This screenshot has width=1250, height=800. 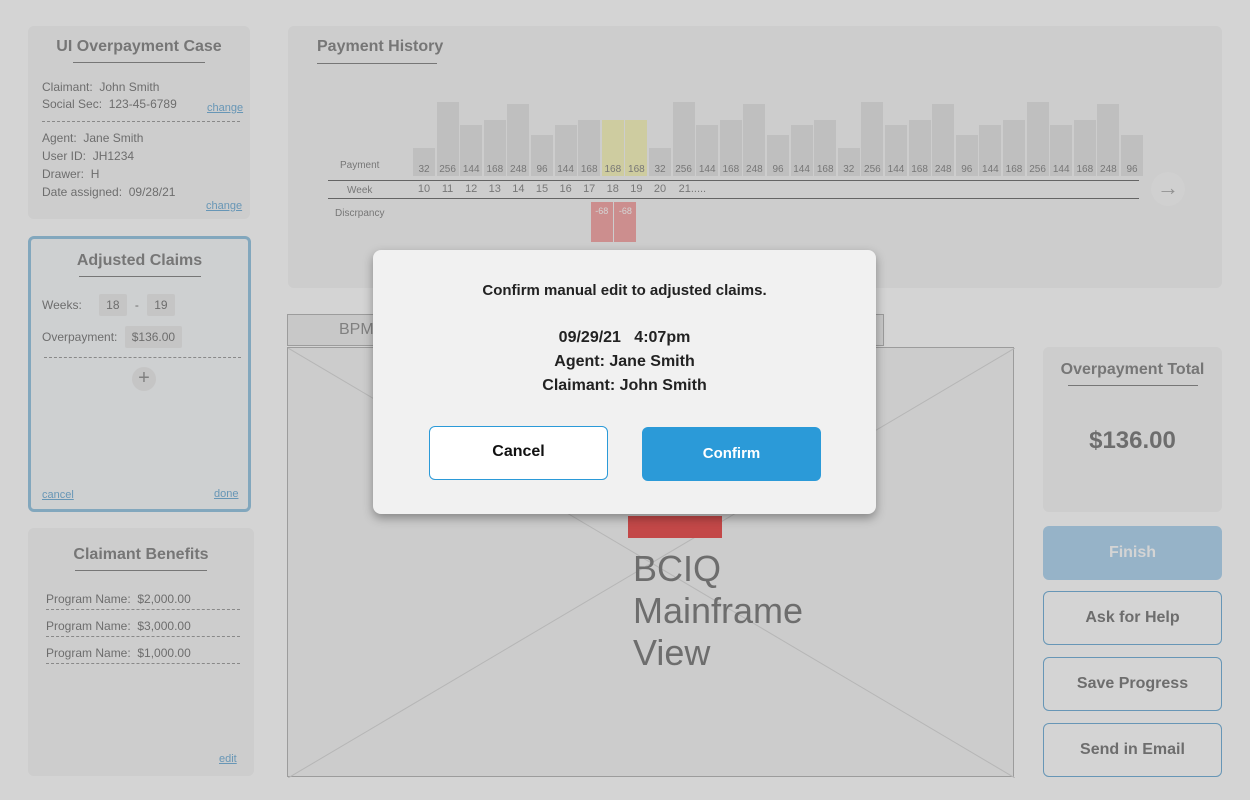 I want to click on cancel-button: Cancel, so click(x=518, y=453).